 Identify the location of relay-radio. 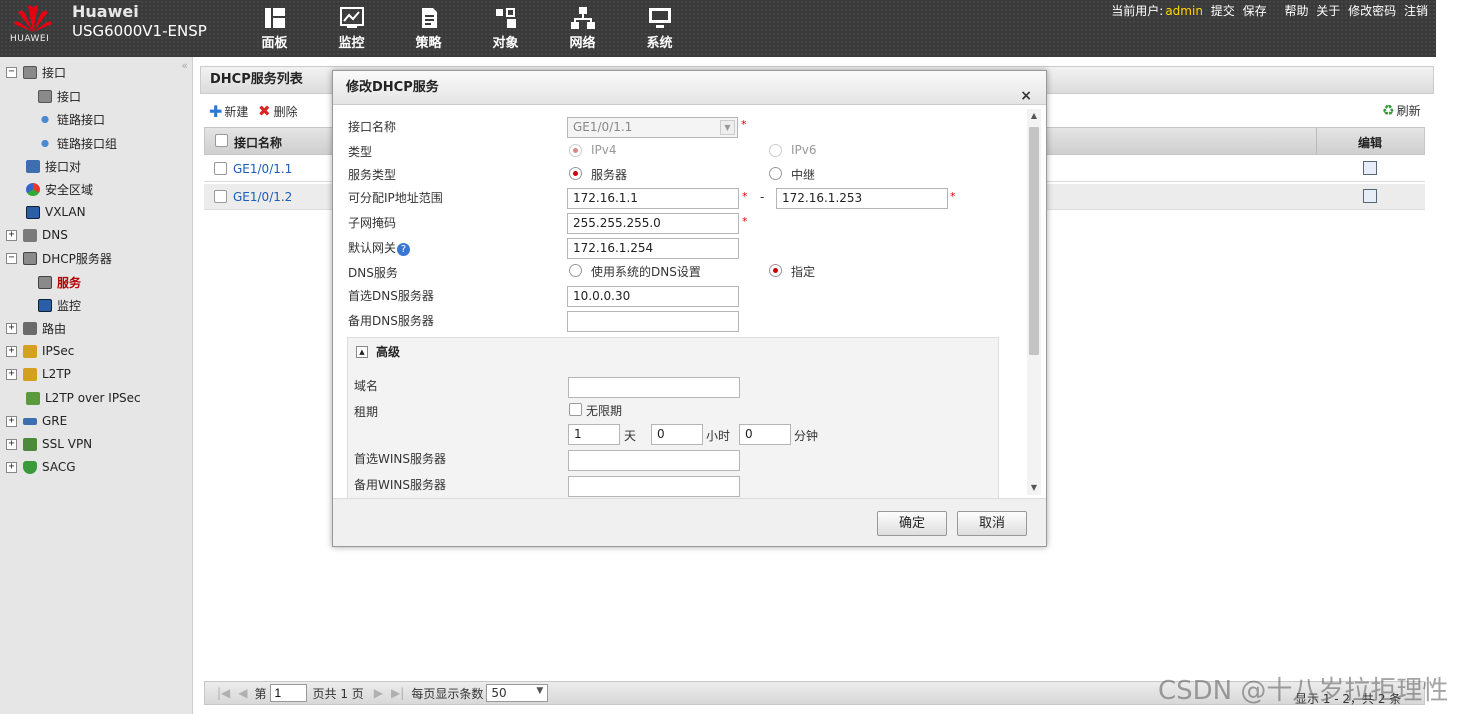
(775, 173).